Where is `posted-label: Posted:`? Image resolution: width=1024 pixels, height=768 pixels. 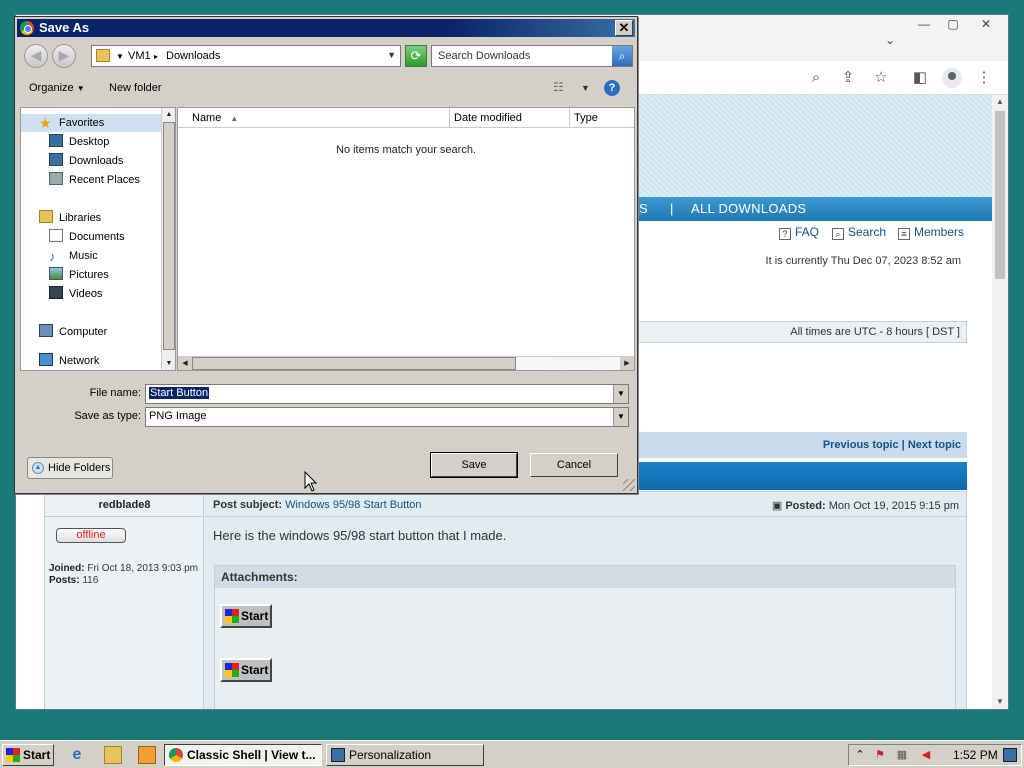 posted-label: Posted: is located at coordinates (805, 506).